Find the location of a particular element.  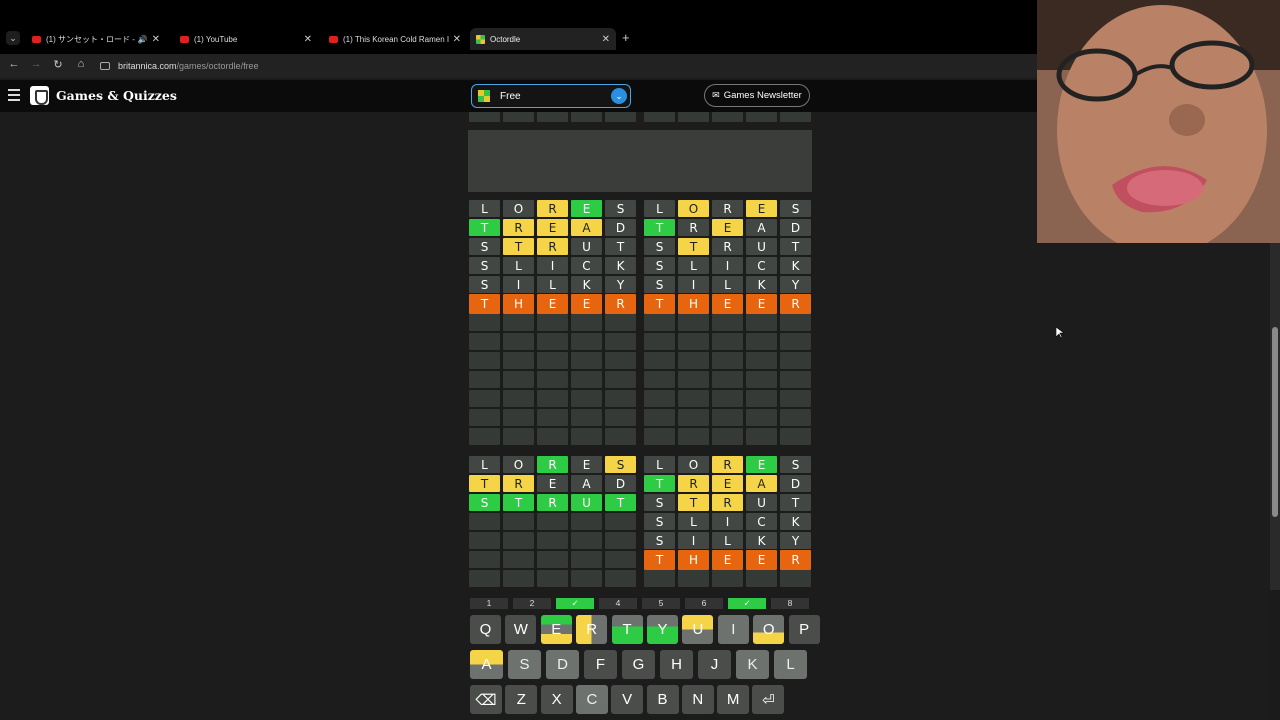

tile: C is located at coordinates (761, 265).